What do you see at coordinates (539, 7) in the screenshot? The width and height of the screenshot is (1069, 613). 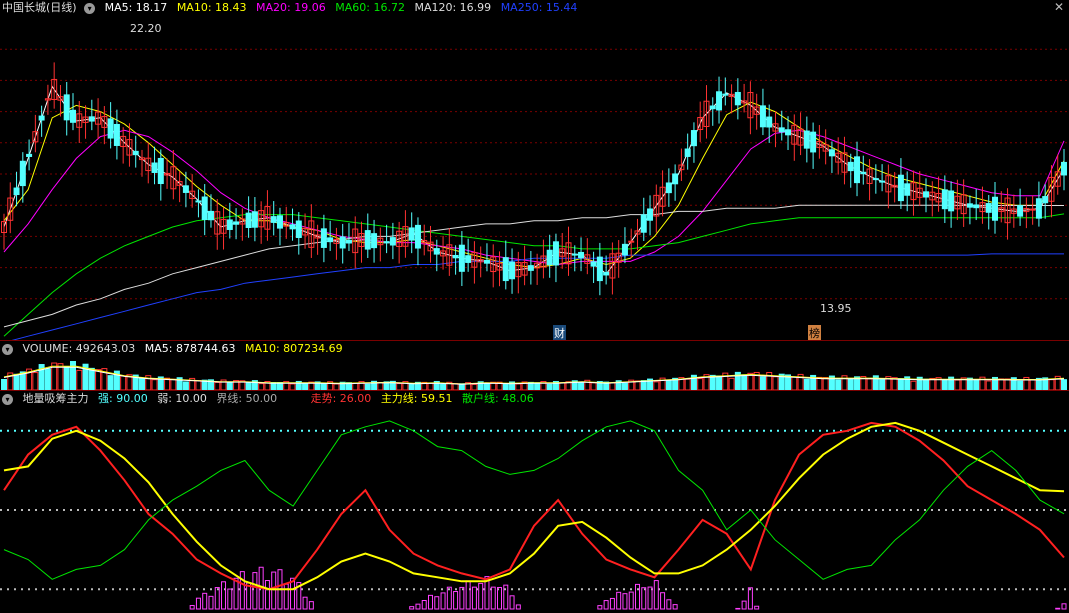 I see `ma250-label: MA250: 15.44` at bounding box center [539, 7].